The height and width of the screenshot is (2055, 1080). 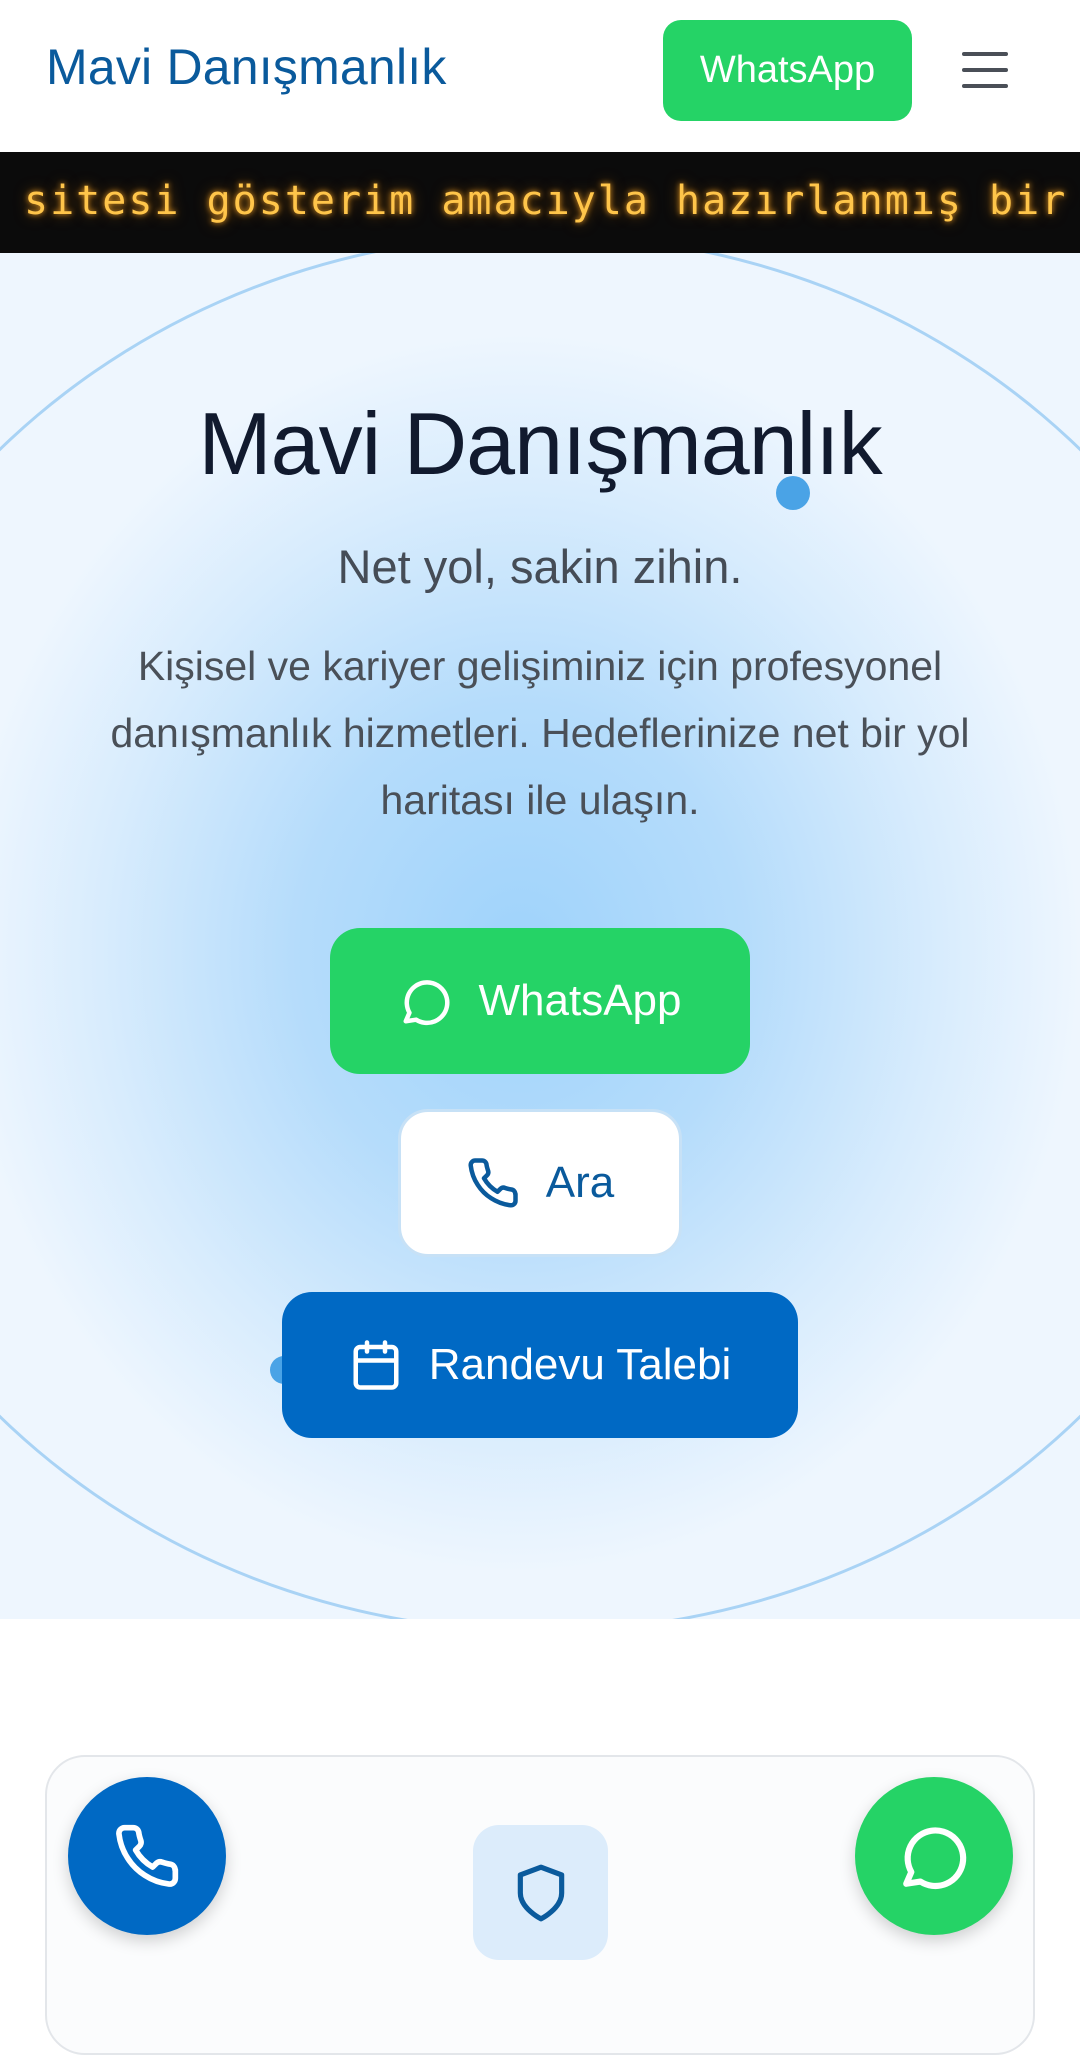 What do you see at coordinates (580, 1182) in the screenshot?
I see `call-button-label: Ara` at bounding box center [580, 1182].